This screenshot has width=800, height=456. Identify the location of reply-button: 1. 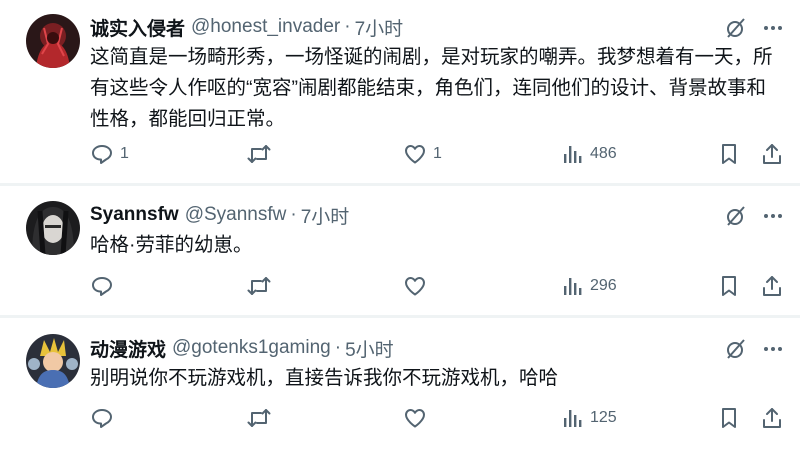
(109, 154).